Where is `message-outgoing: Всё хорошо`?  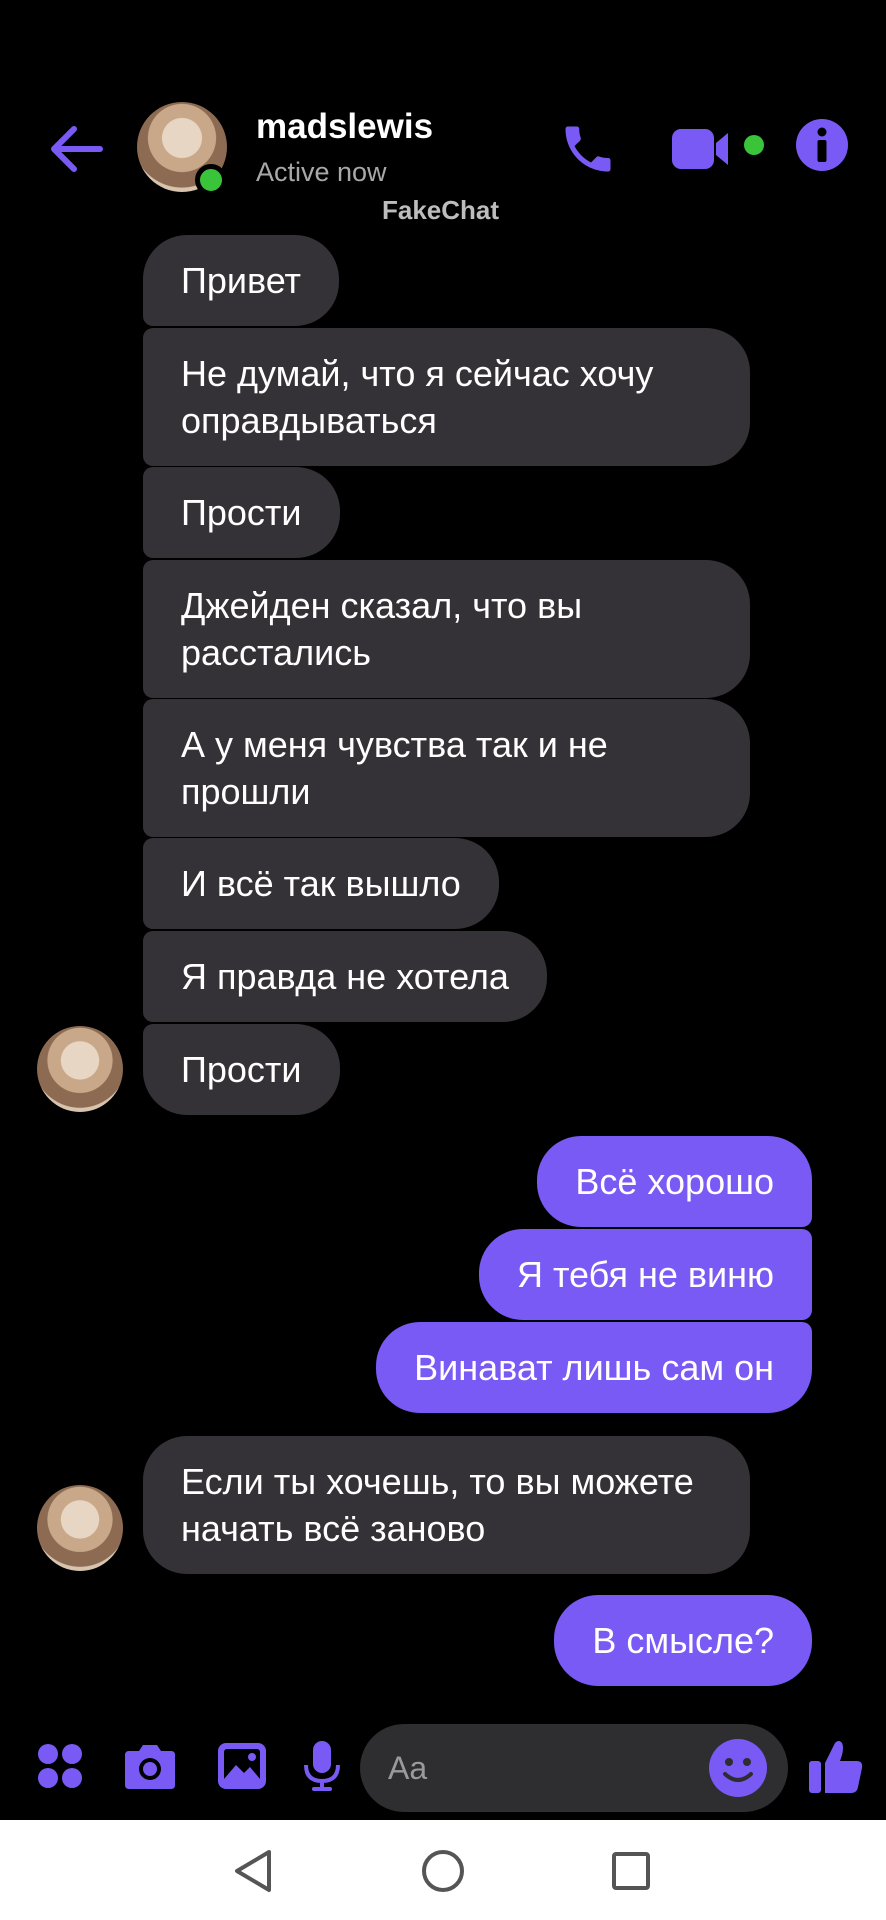
message-outgoing: Всё хорошо is located at coordinates (674, 1181).